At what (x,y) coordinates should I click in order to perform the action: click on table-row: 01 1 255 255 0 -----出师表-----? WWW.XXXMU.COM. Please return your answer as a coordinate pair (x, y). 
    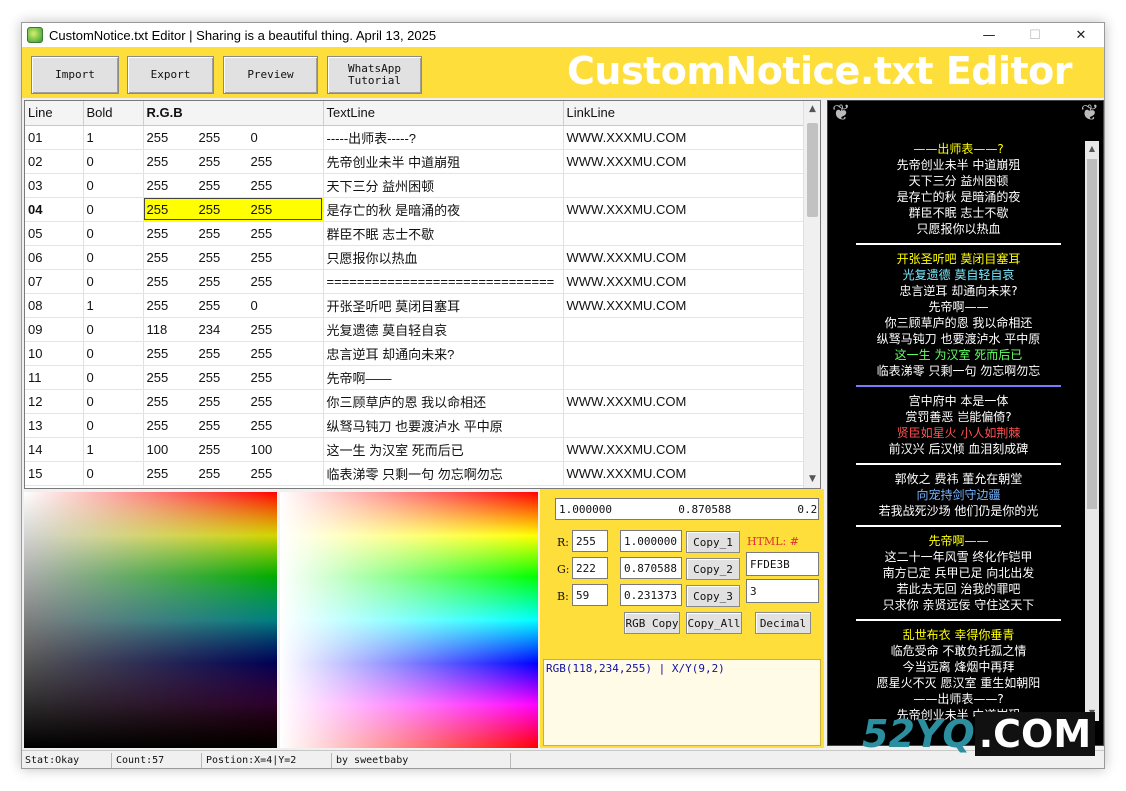
    Looking at the image, I should click on (415, 137).